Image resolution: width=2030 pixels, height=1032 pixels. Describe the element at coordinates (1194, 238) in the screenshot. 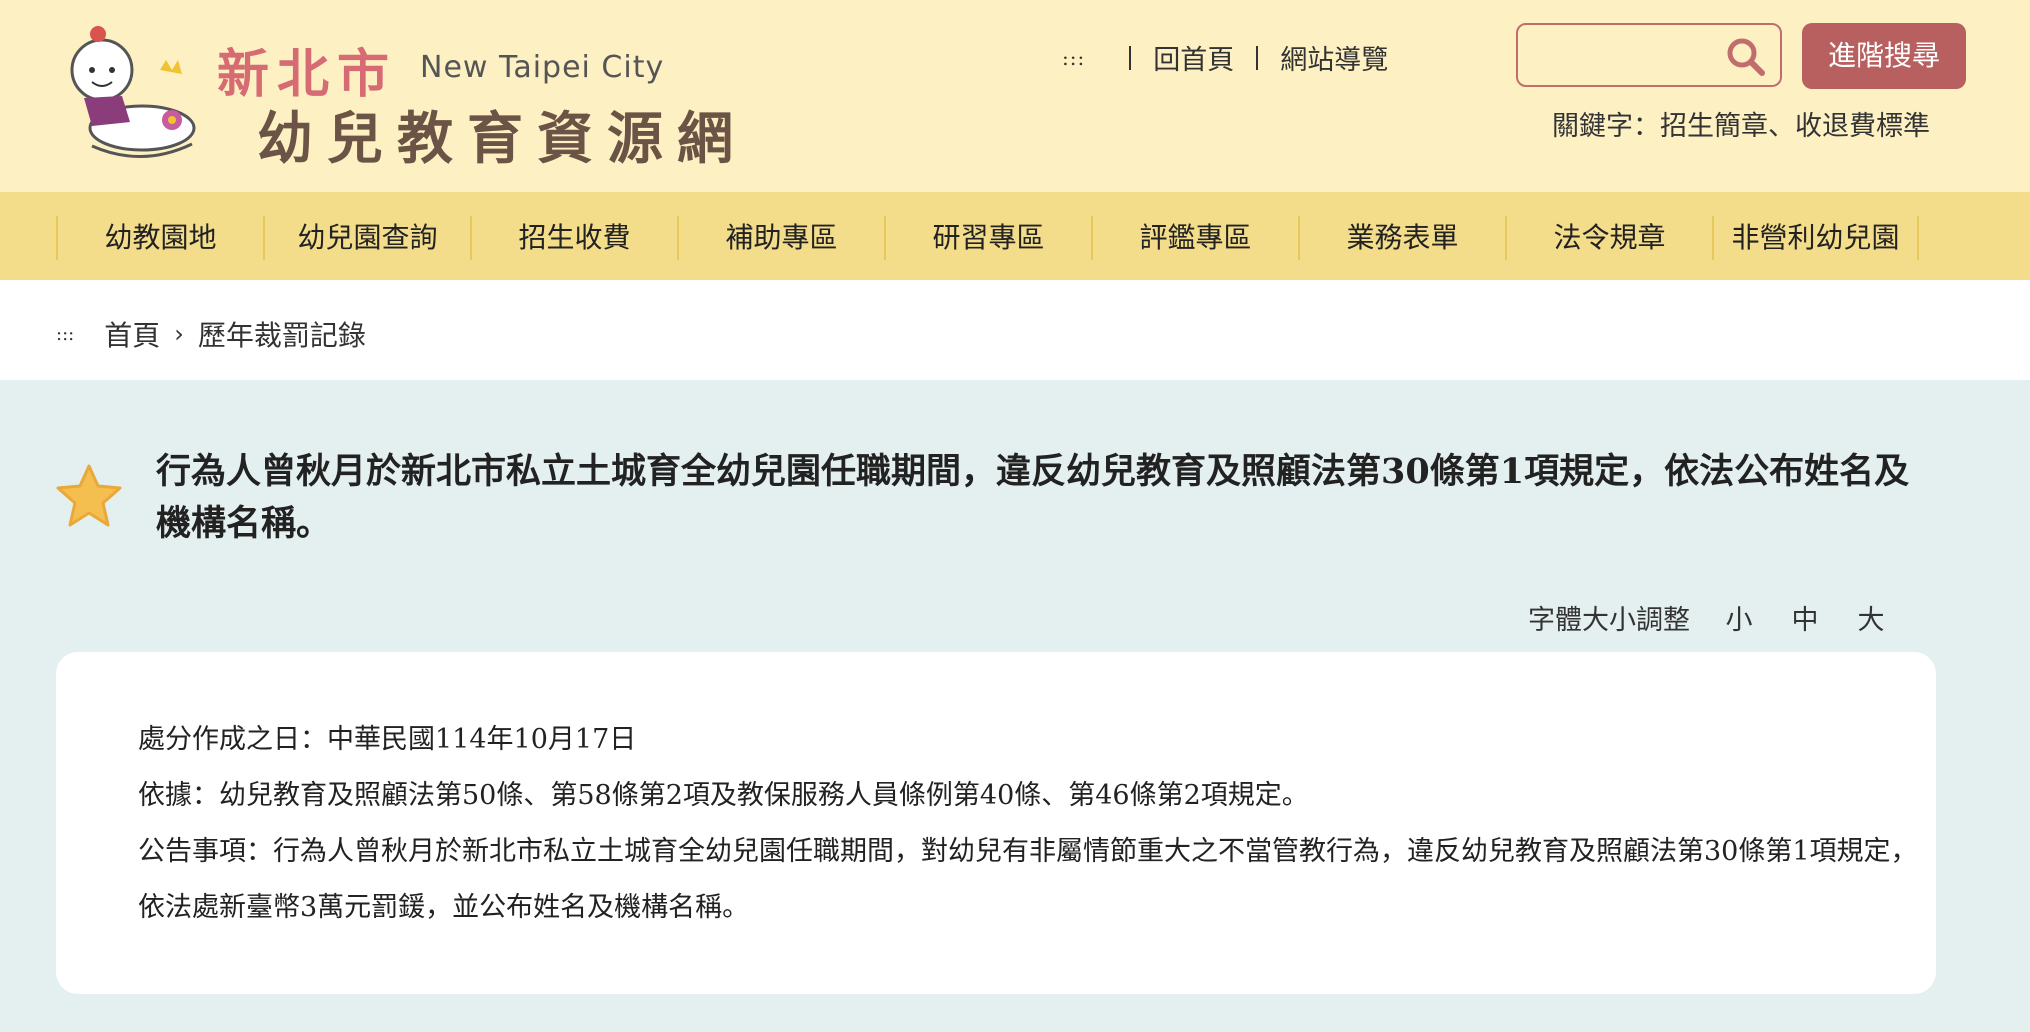

I see `nav-item-evaluation: 評鑑專區` at that location.